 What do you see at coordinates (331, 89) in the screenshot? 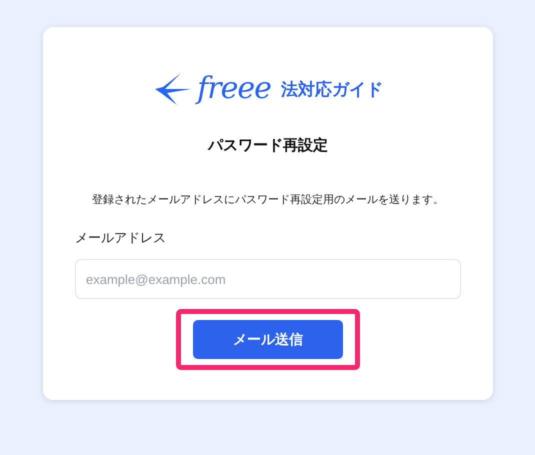
I see `logo-subtitle: 法対応ガイド` at bounding box center [331, 89].